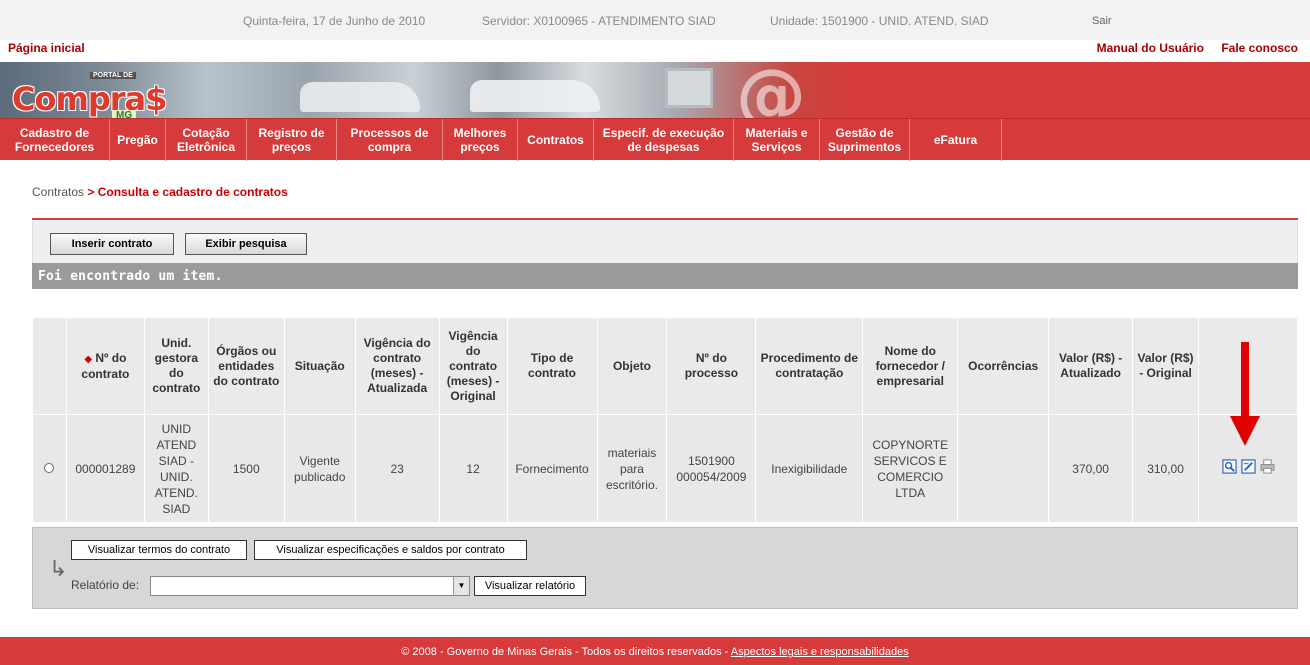 The height and width of the screenshot is (665, 1310). What do you see at coordinates (192, 192) in the screenshot?
I see `breadcrumb-current: Consulta e cadastro de contratos` at bounding box center [192, 192].